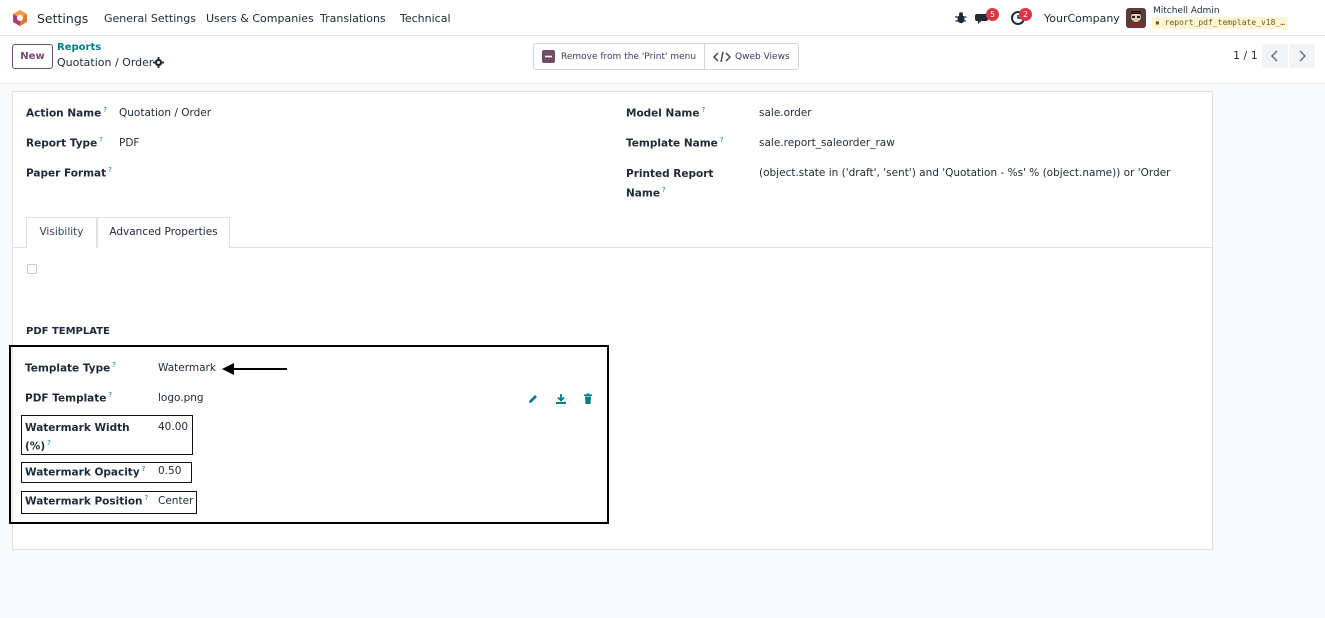 This screenshot has width=1325, height=618. What do you see at coordinates (254, 369) in the screenshot?
I see `arrow-annotation-icon` at bounding box center [254, 369].